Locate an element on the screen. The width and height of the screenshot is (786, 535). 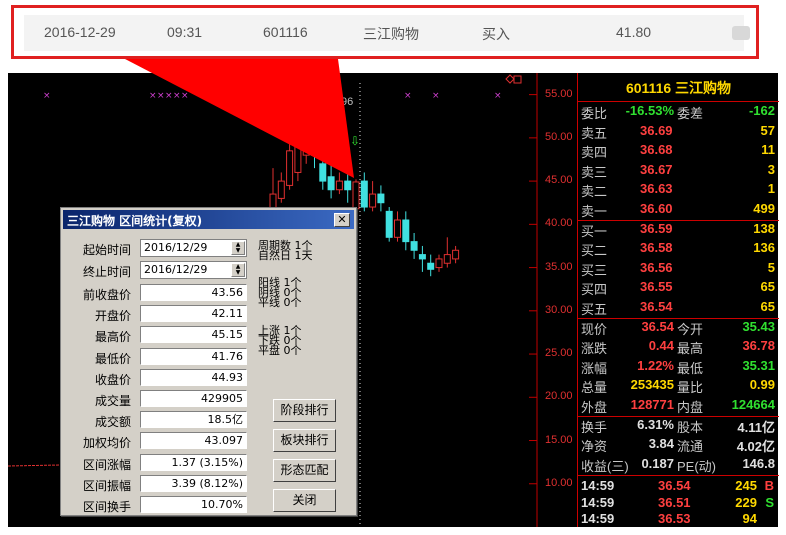
quote-value: 36.58 is located at coordinates (656, 248).